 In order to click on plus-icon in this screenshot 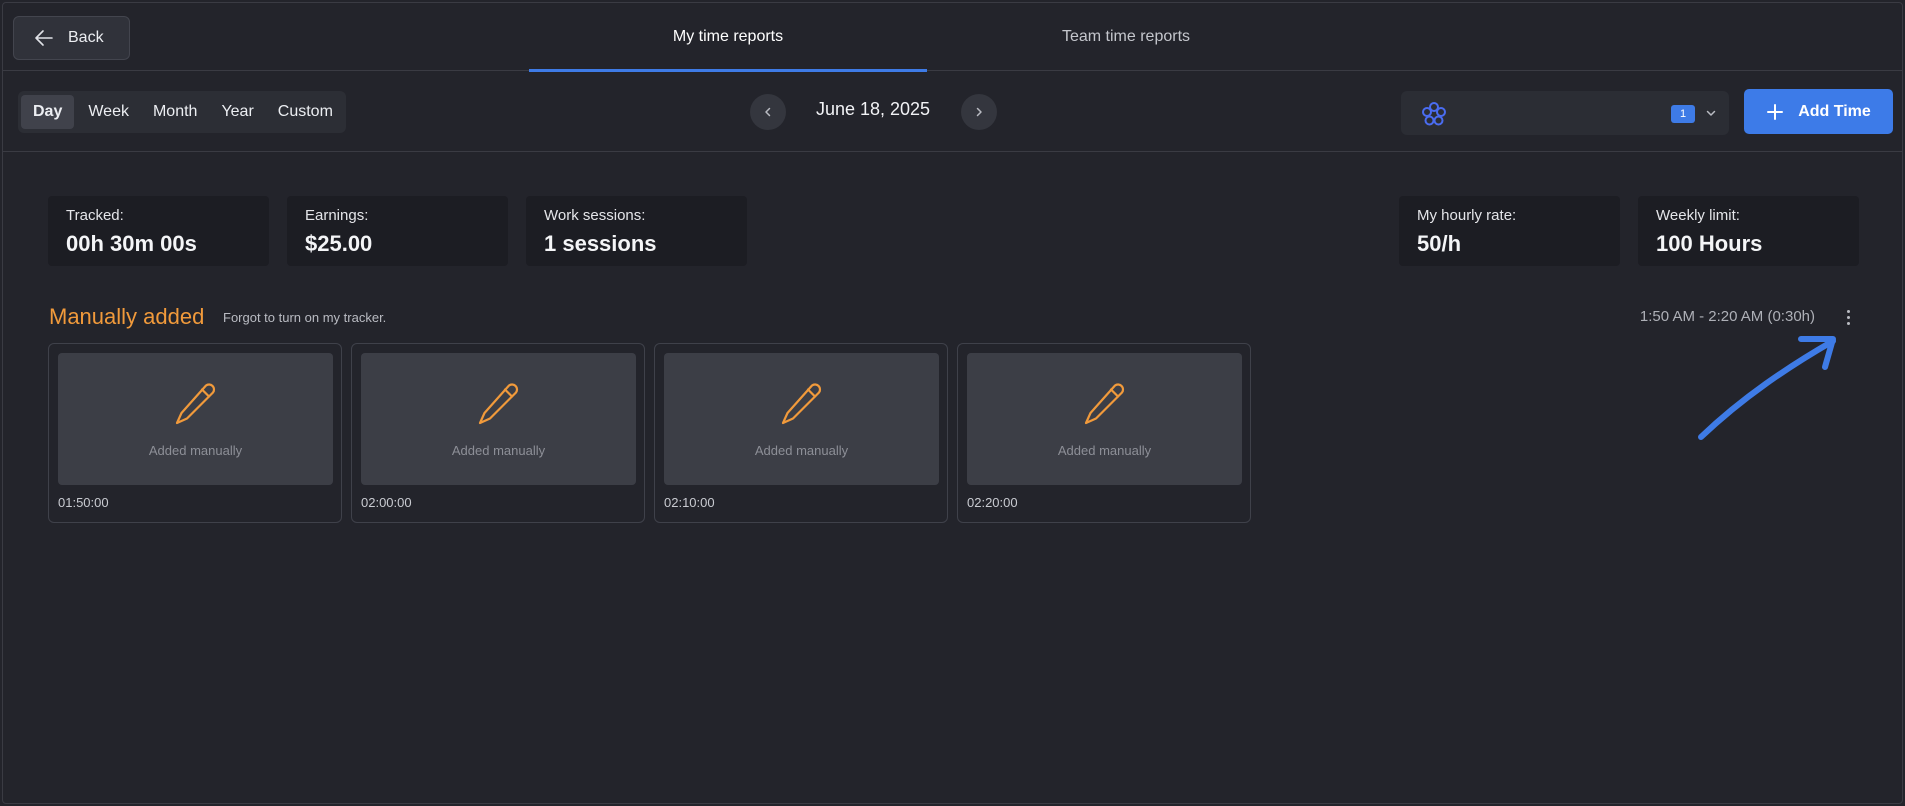, I will do `click(1775, 111)`.